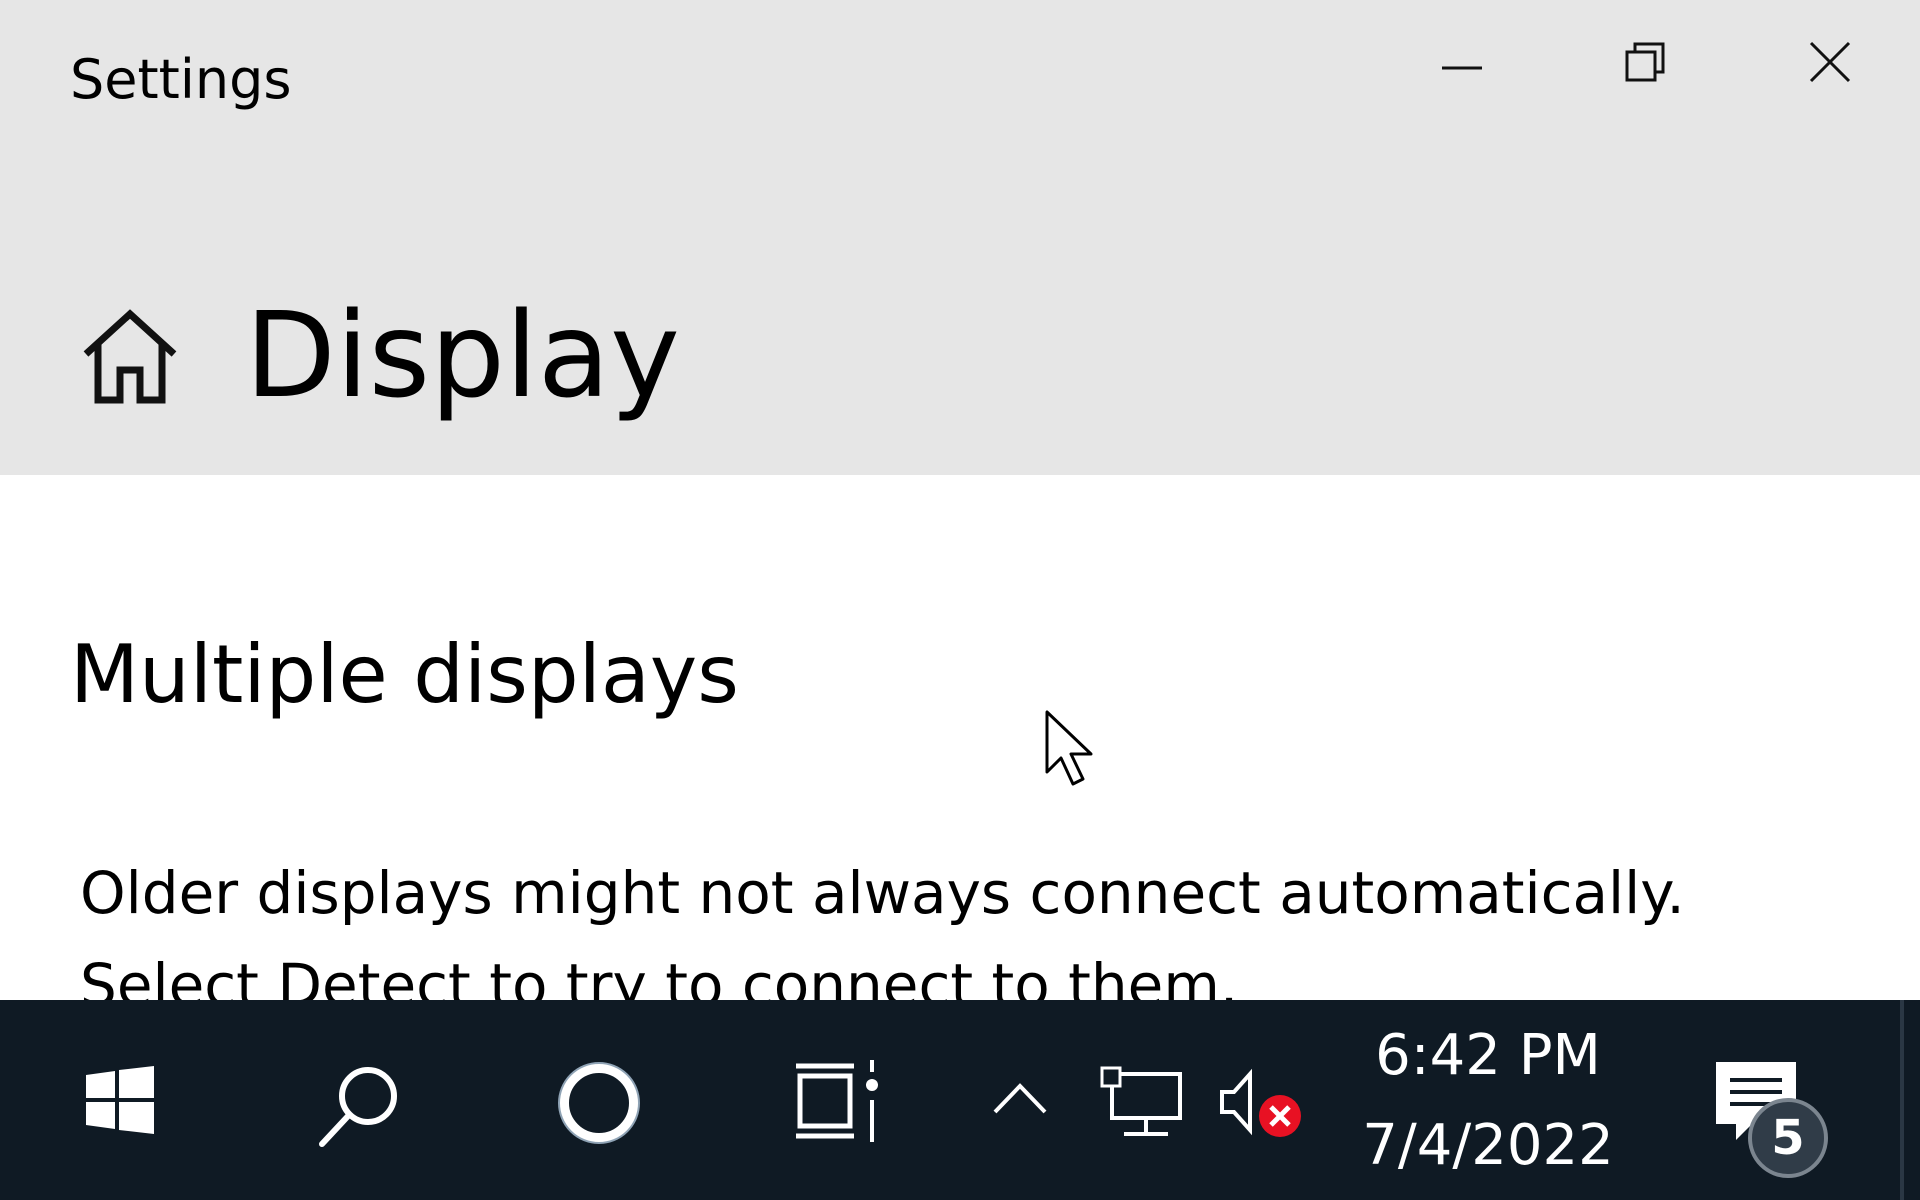  Describe the element at coordinates (839, 1101) in the screenshot. I see `task-view-icon` at that location.